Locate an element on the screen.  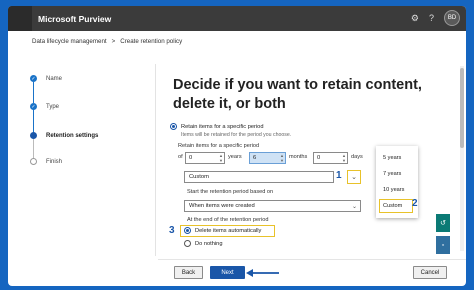
delete-option-label: Delete items automatically is located at coordinates (228, 230).